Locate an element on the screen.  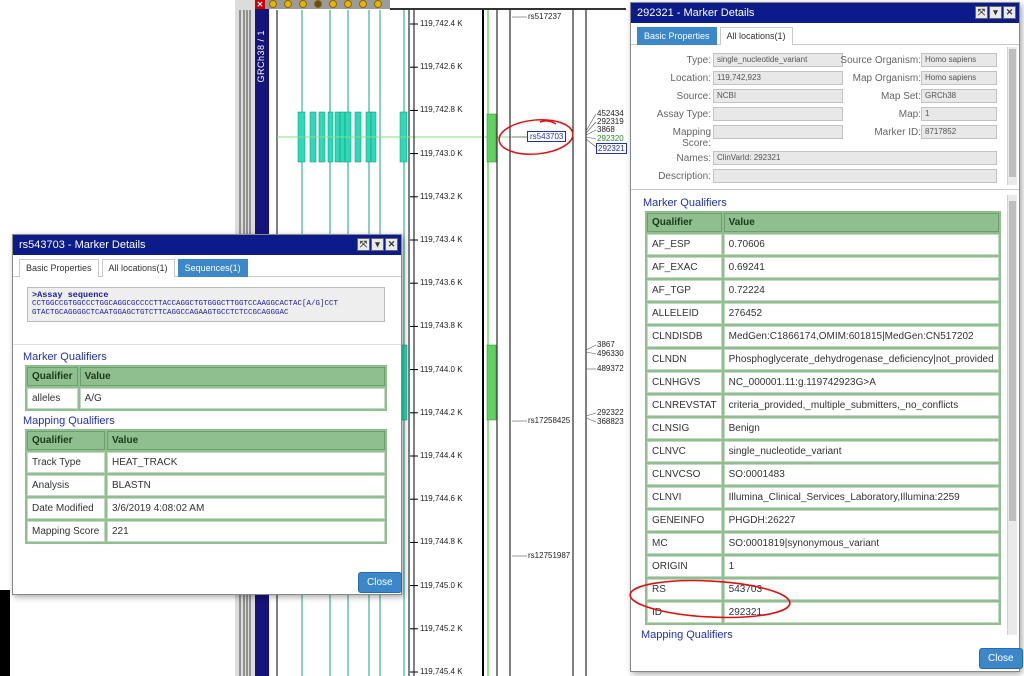
map-organism-label: Map Organism: is located at coordinates (886, 78).